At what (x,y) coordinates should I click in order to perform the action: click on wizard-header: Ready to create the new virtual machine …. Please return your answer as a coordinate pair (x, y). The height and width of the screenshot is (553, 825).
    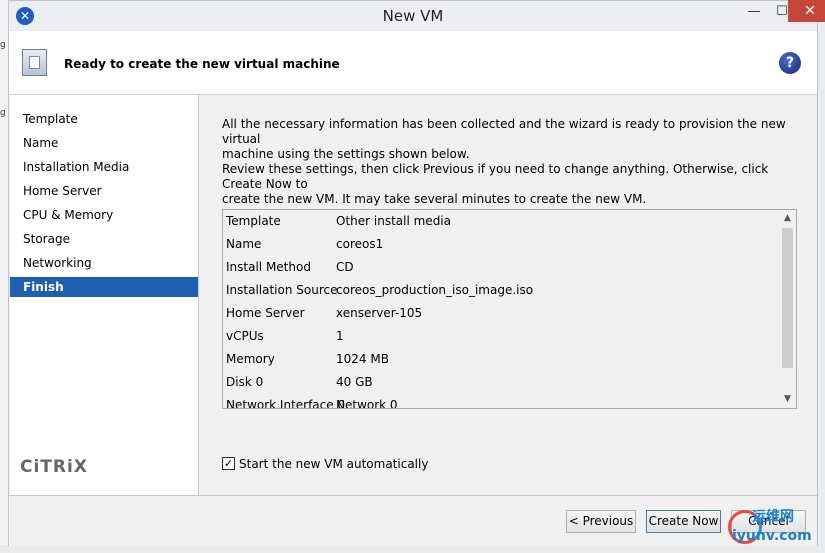
    Looking at the image, I should click on (413, 63).